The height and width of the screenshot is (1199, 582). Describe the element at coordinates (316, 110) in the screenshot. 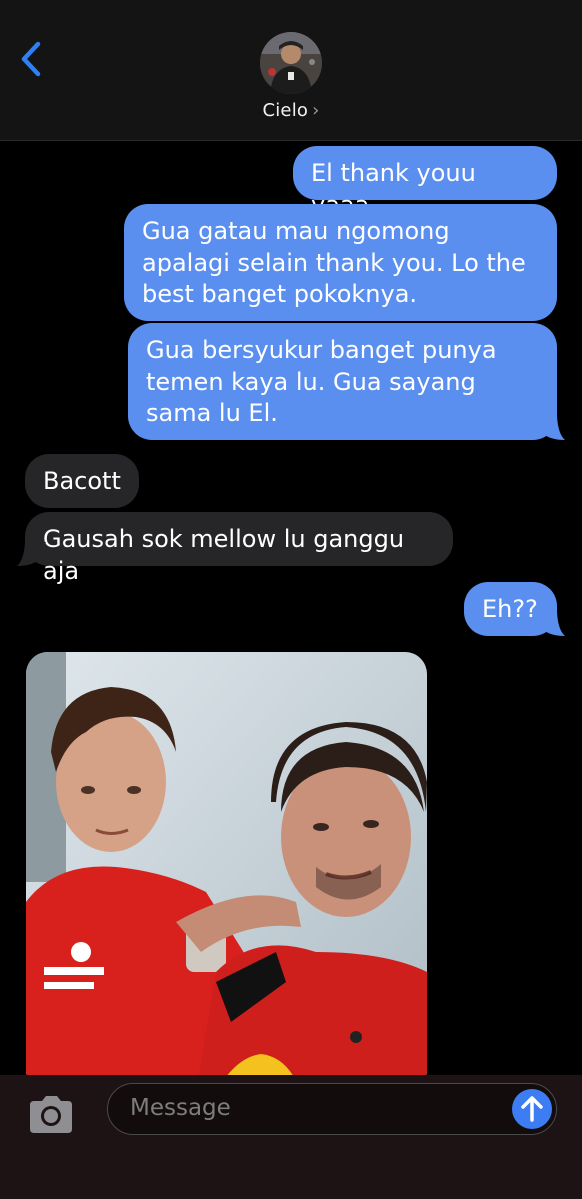

I see `chevron-right-icon: ›` at that location.